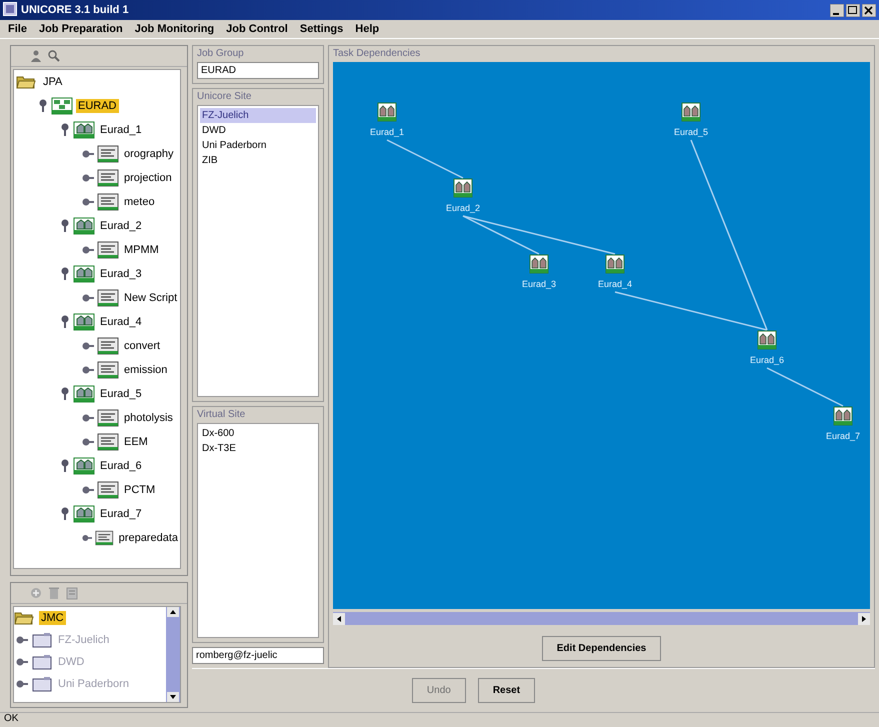  Describe the element at coordinates (221, 414) in the screenshot. I see `group-label: Virtual Site` at that location.